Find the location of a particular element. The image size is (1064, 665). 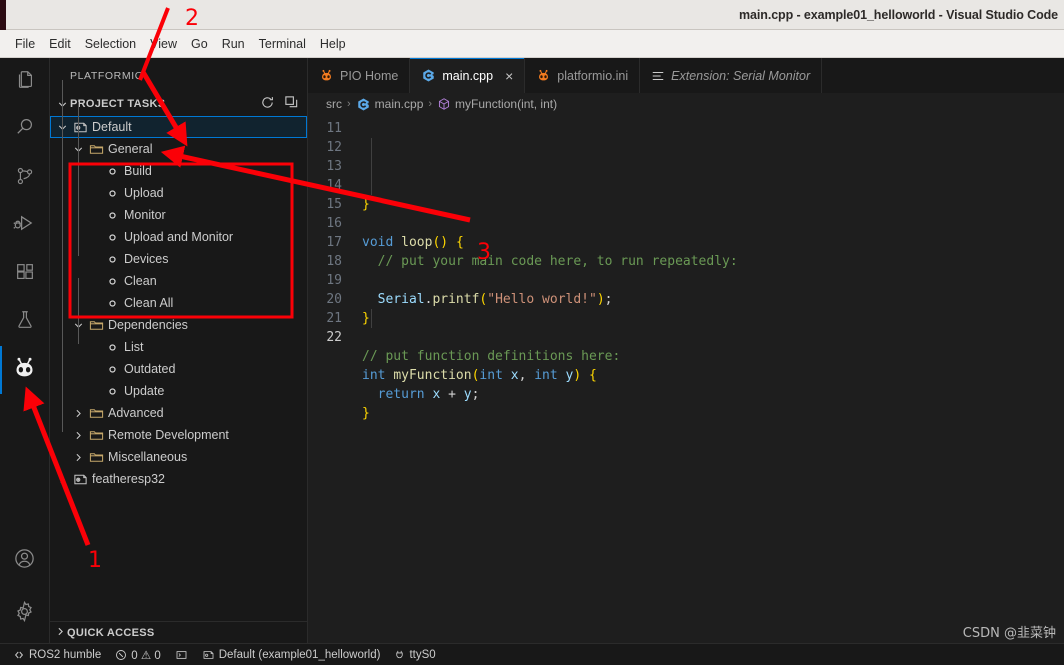

status-item-pio-env: Default (example01_helloworld) is located at coordinates (291, 654).